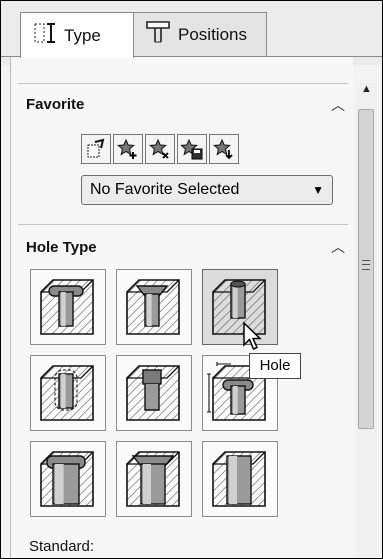 The height and width of the screenshot is (559, 383). I want to click on counterbore-icon, so click(67, 307).